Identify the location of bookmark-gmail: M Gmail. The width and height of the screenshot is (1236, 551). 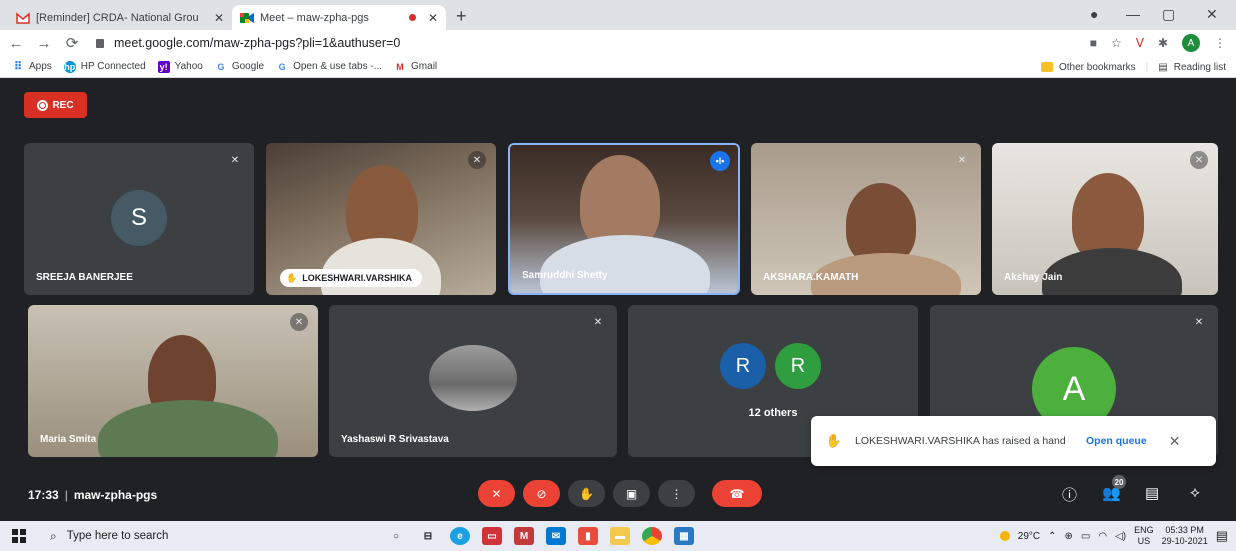
(415, 67).